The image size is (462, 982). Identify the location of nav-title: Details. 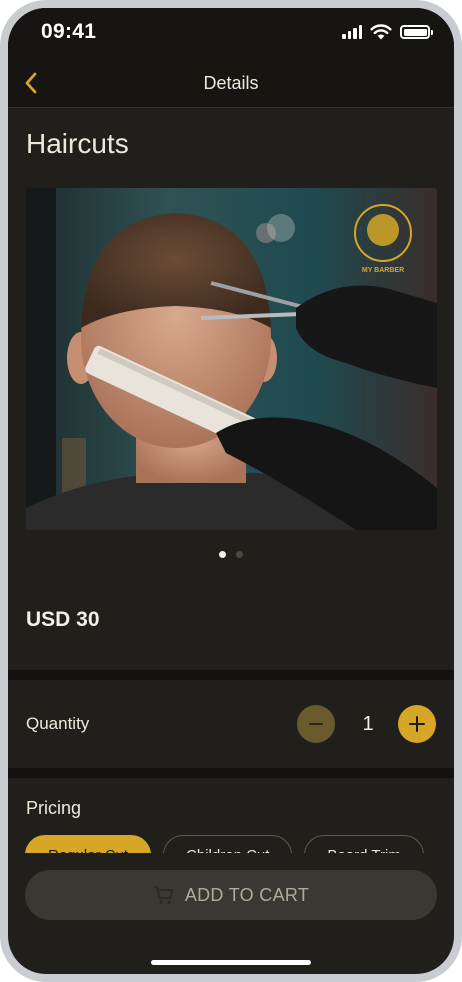
(231, 83).